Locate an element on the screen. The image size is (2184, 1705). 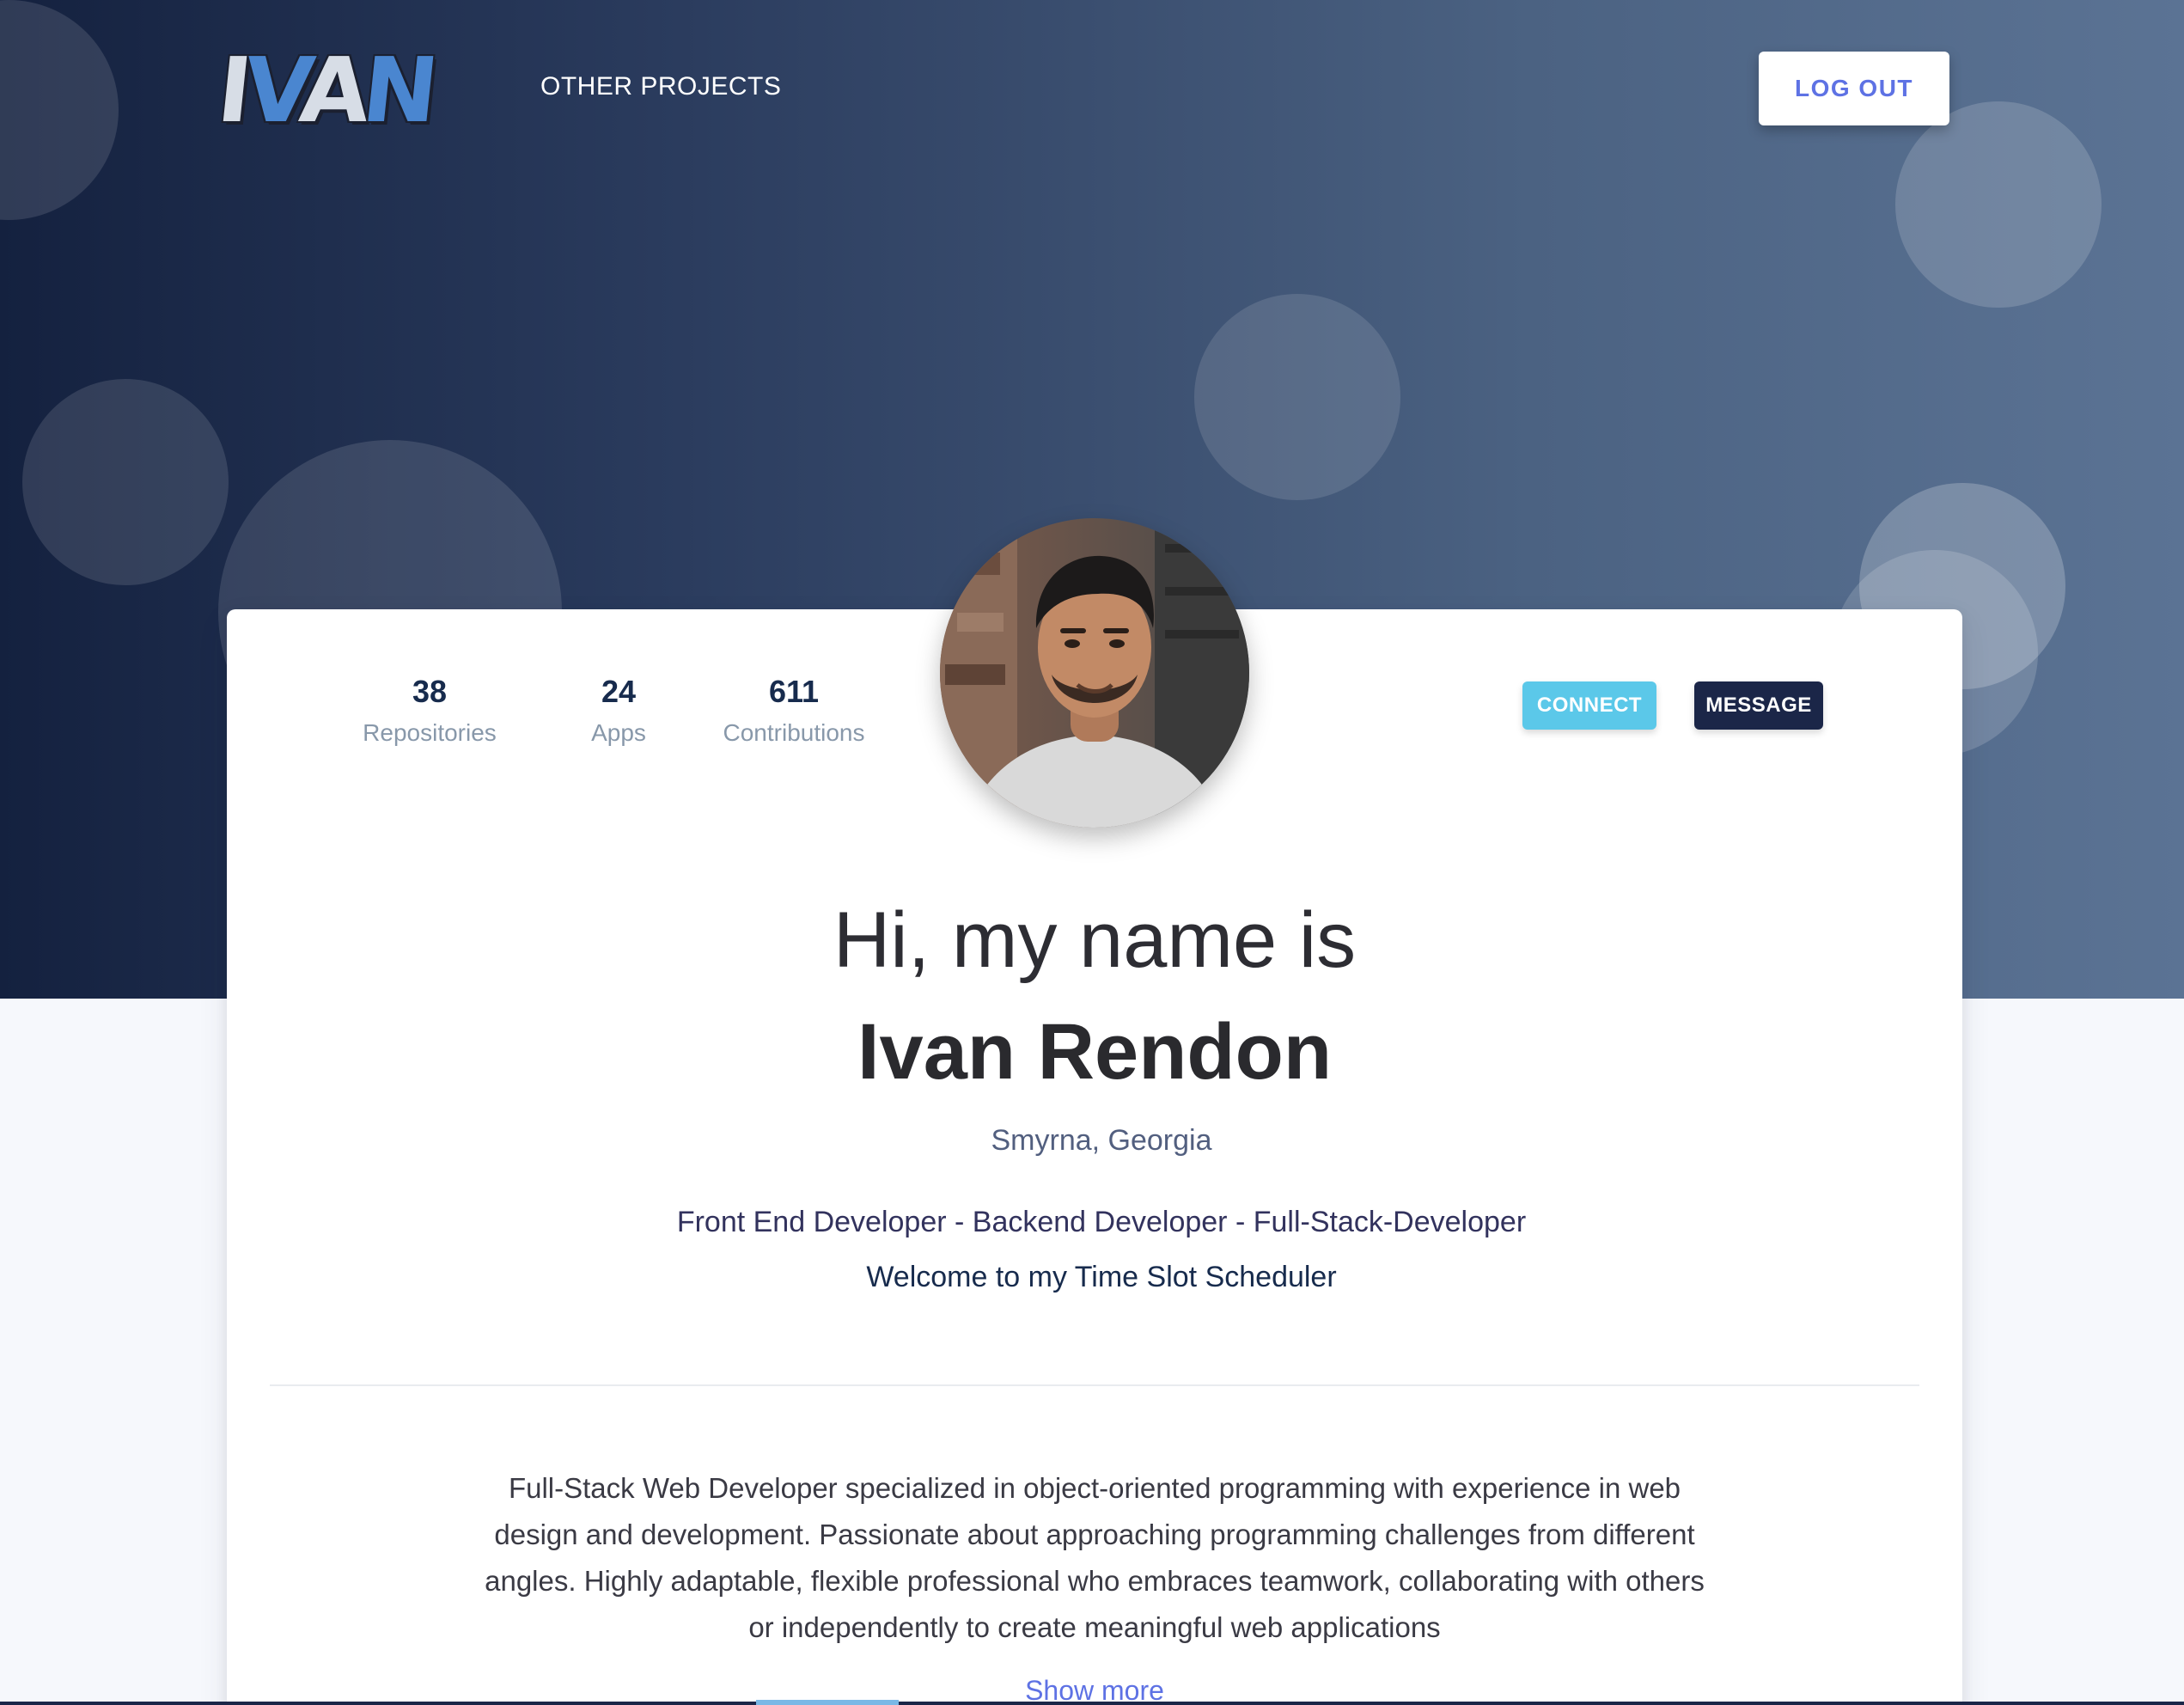
profile-location: Smyrna, Georgia is located at coordinates (1101, 1140).